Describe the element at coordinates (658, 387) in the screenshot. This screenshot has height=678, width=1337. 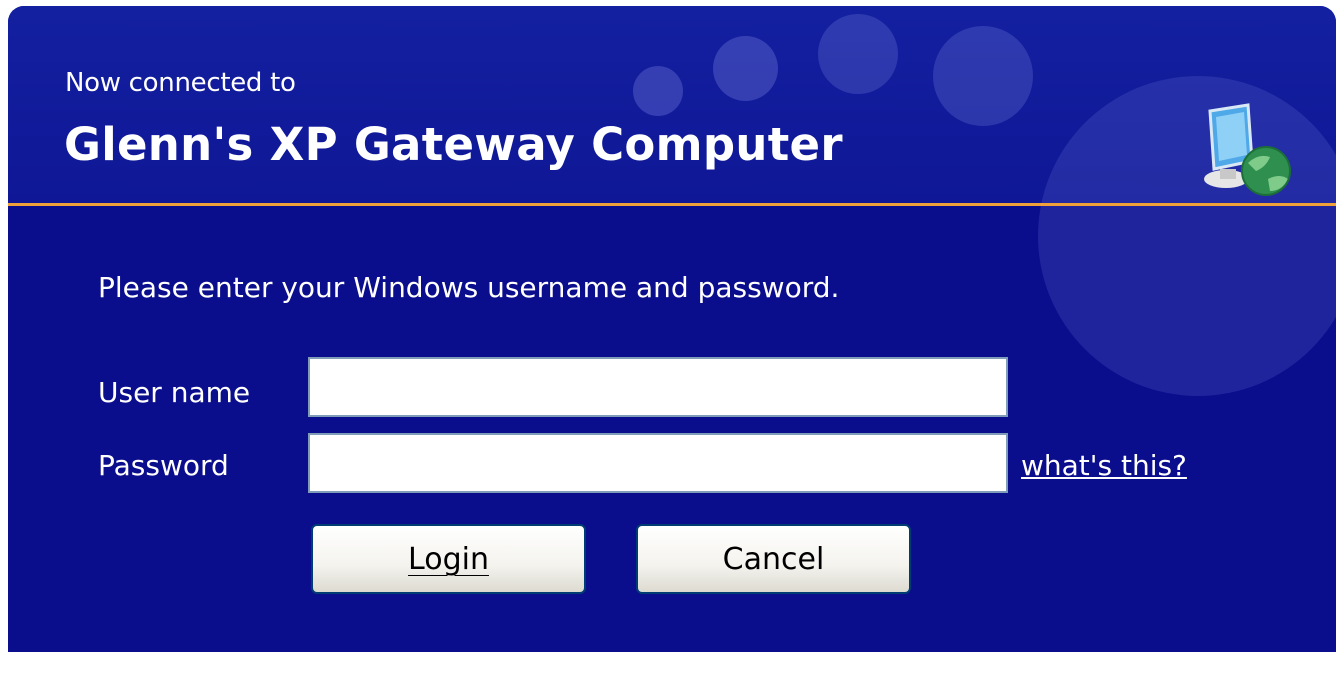
I see `username-field` at that location.